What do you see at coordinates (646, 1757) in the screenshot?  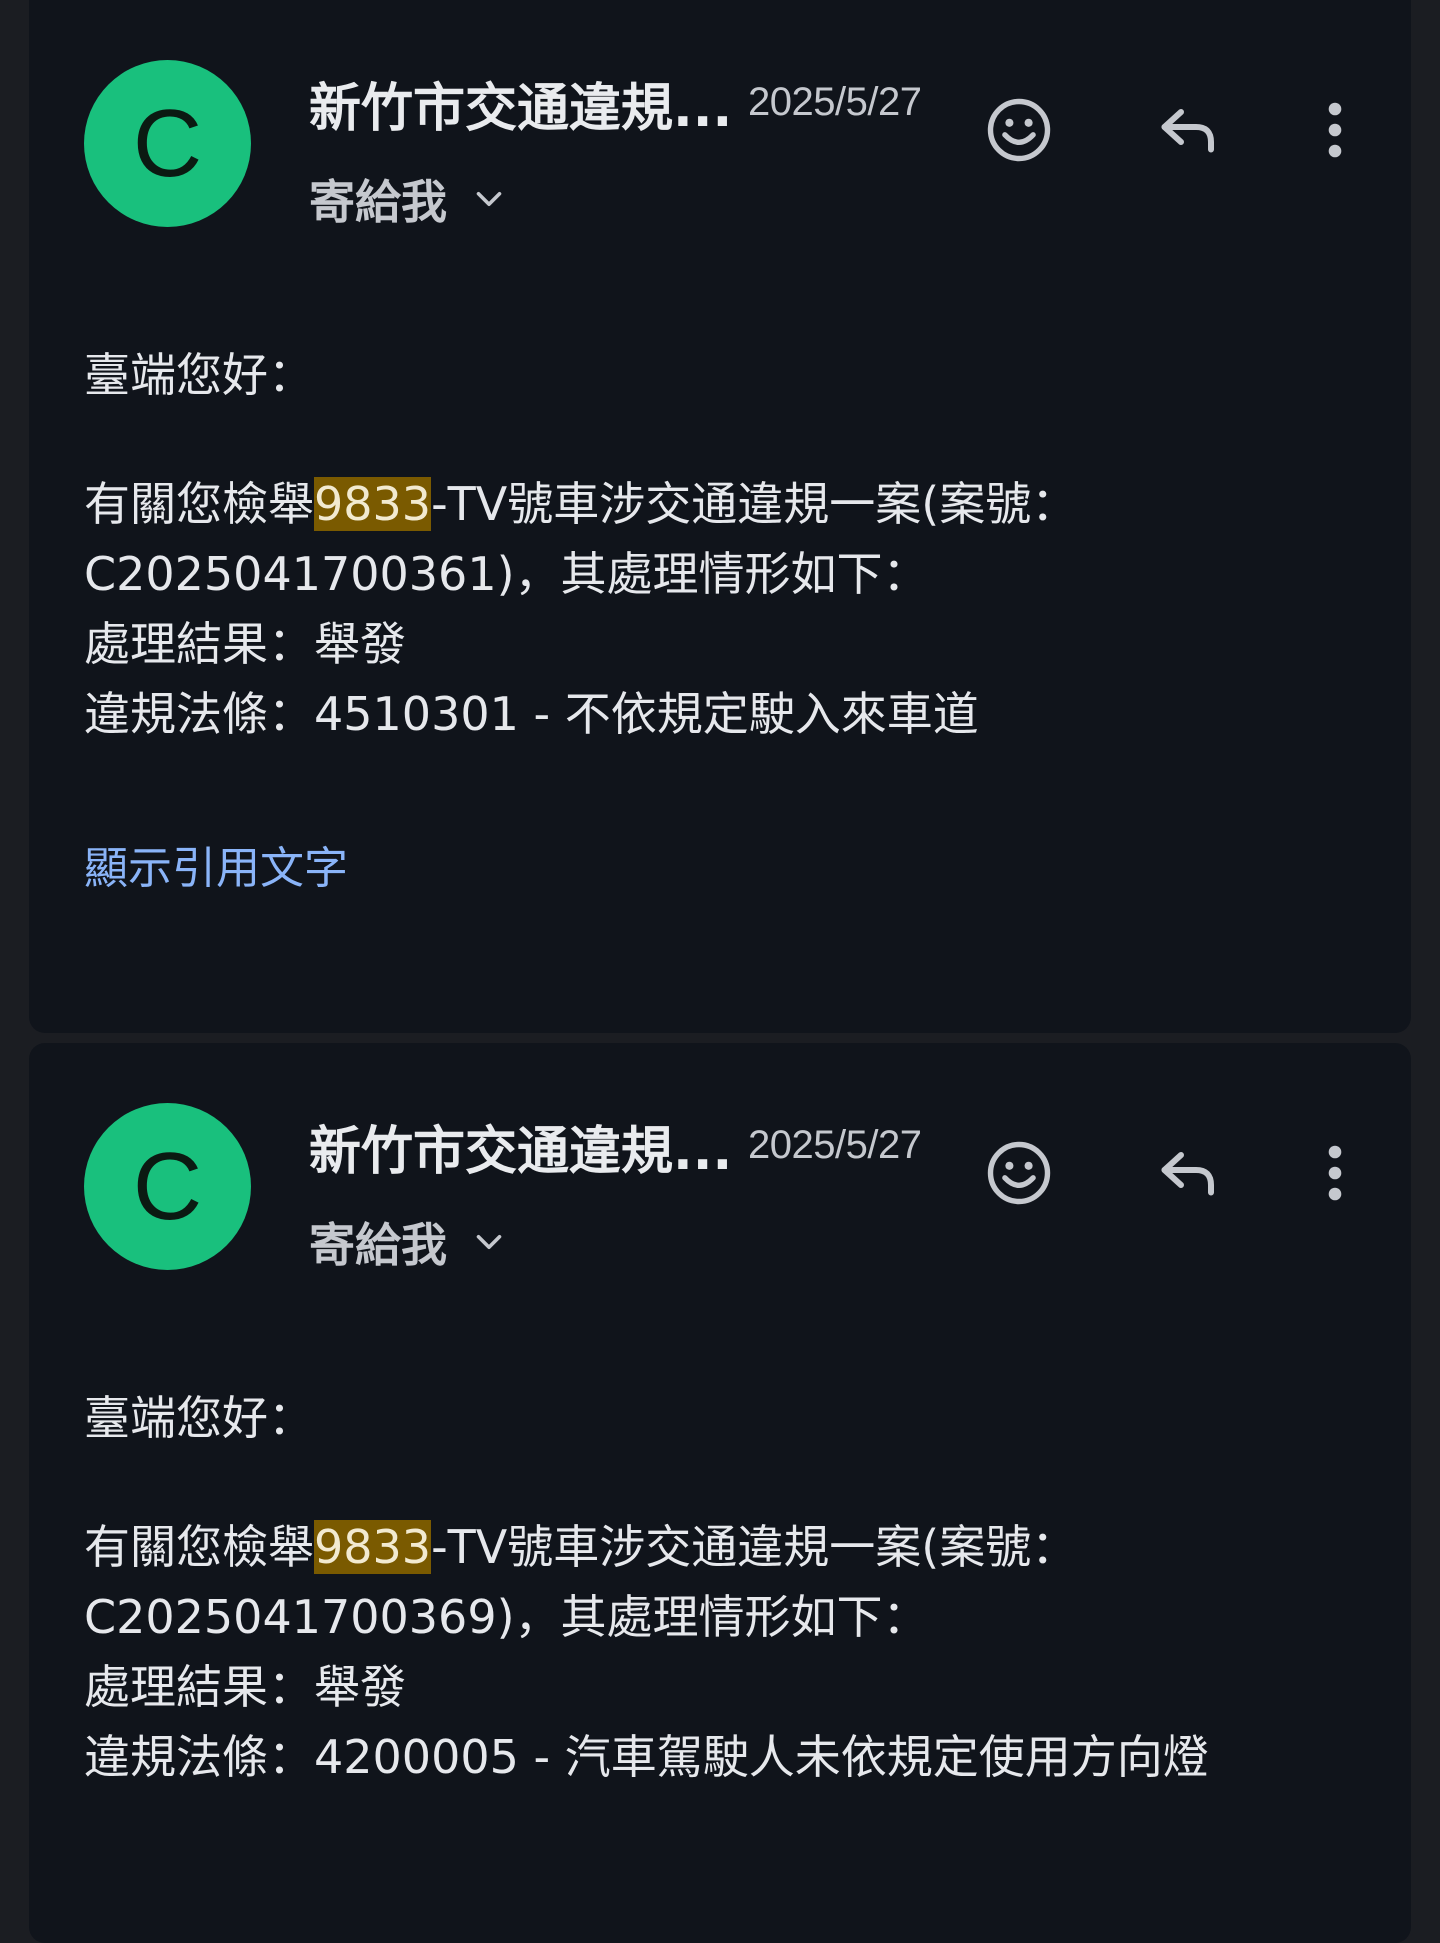 I see `body-line: 違規法條：4200005 - 汽車駕駛人未依規定使用方向燈` at bounding box center [646, 1757].